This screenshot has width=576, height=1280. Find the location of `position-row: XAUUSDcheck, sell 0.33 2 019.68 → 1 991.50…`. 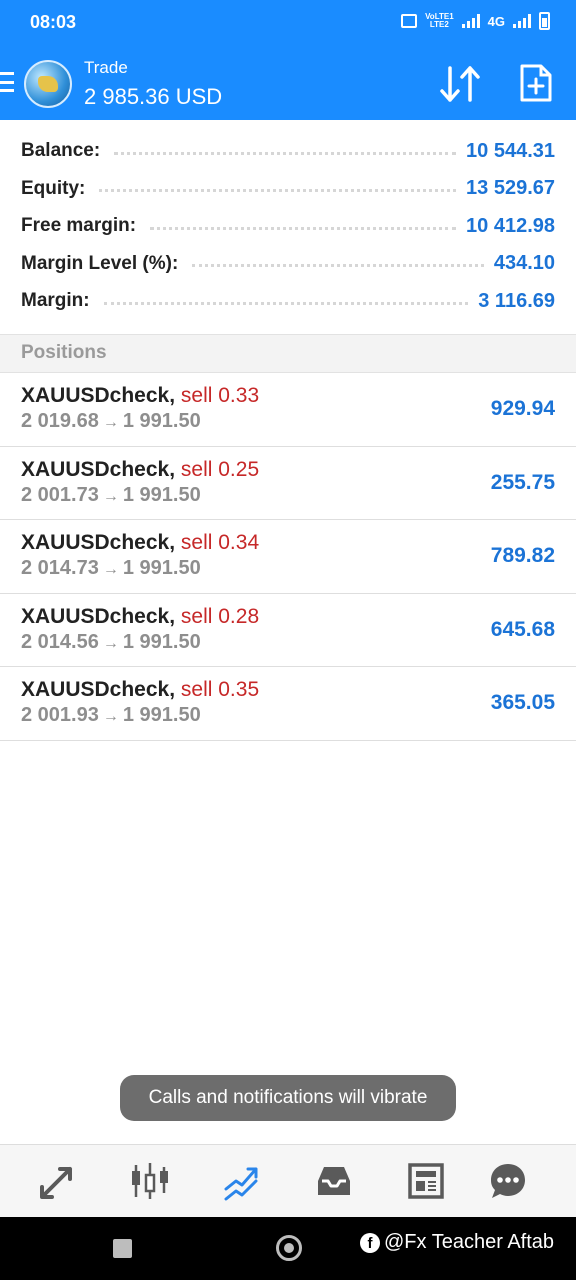

position-row: XAUUSDcheck, sell 0.33 2 019.68 → 1 991.50… is located at coordinates (288, 410).